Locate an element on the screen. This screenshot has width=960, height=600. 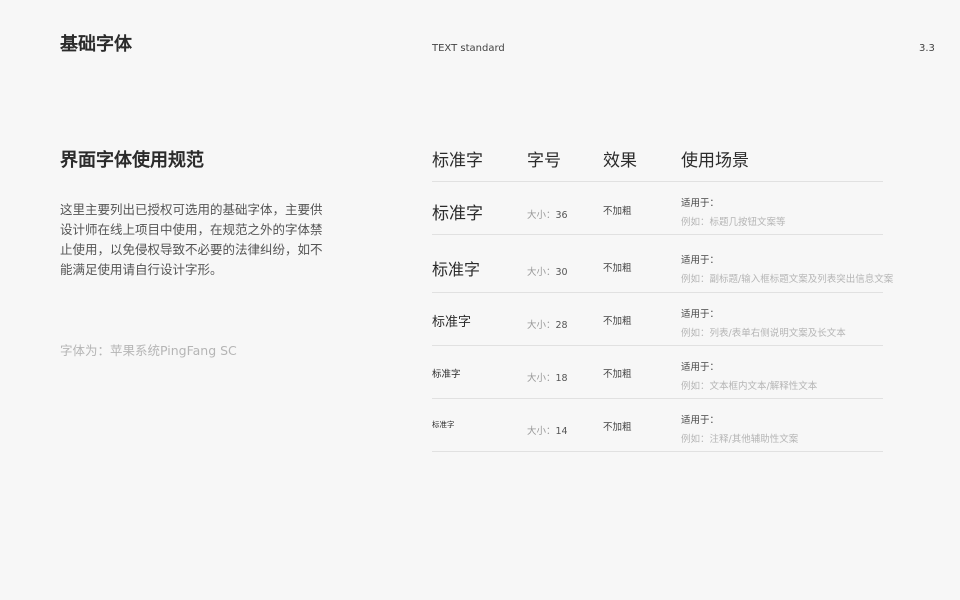
size-value: 30 is located at coordinates (561, 272).